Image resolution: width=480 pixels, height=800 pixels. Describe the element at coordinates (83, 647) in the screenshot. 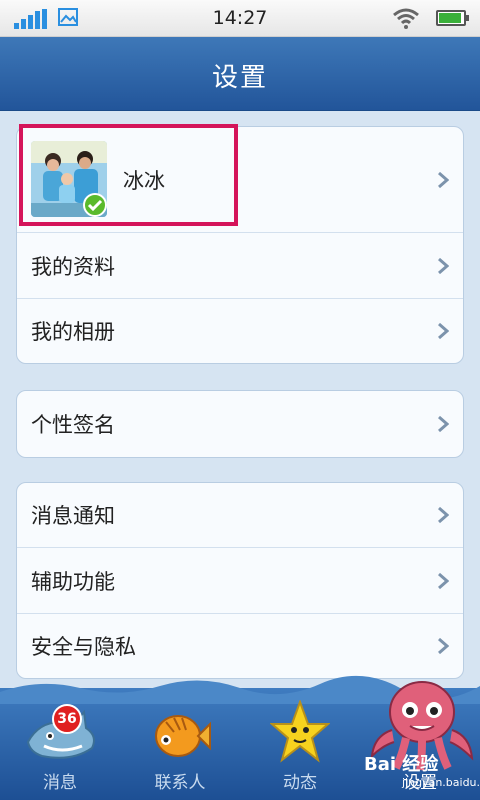

I see `settings-item-label: 安全与隐私` at that location.